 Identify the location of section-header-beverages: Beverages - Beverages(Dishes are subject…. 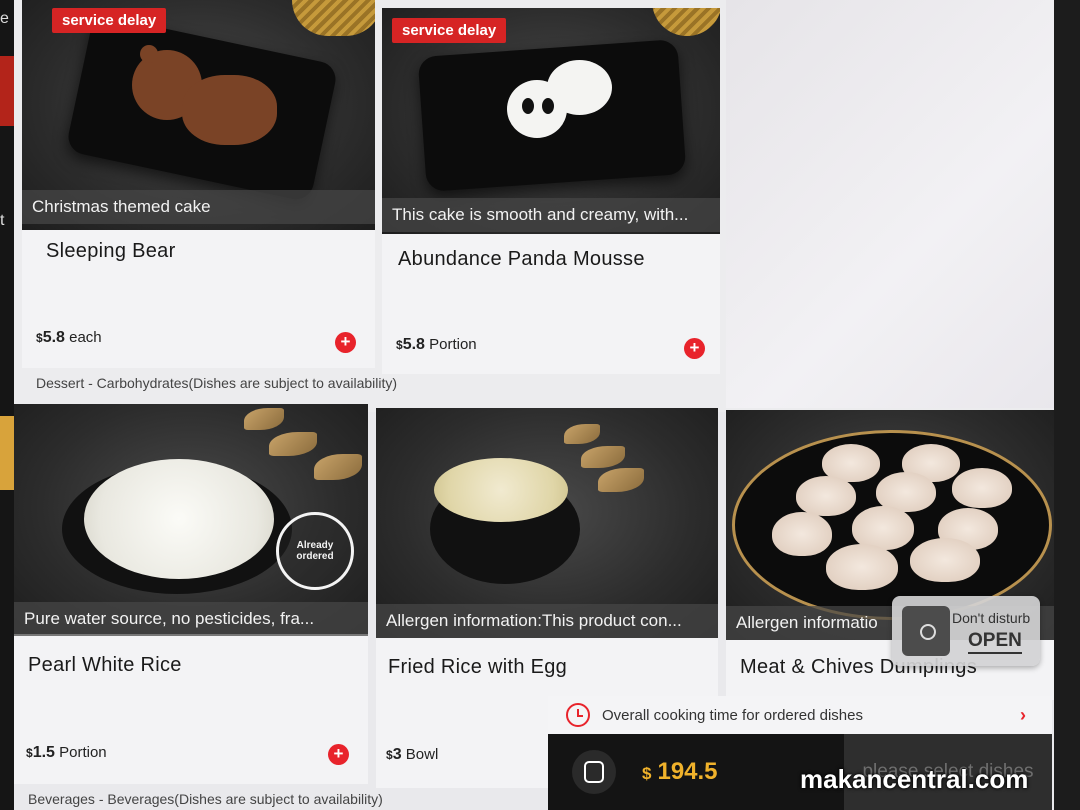
(205, 799).